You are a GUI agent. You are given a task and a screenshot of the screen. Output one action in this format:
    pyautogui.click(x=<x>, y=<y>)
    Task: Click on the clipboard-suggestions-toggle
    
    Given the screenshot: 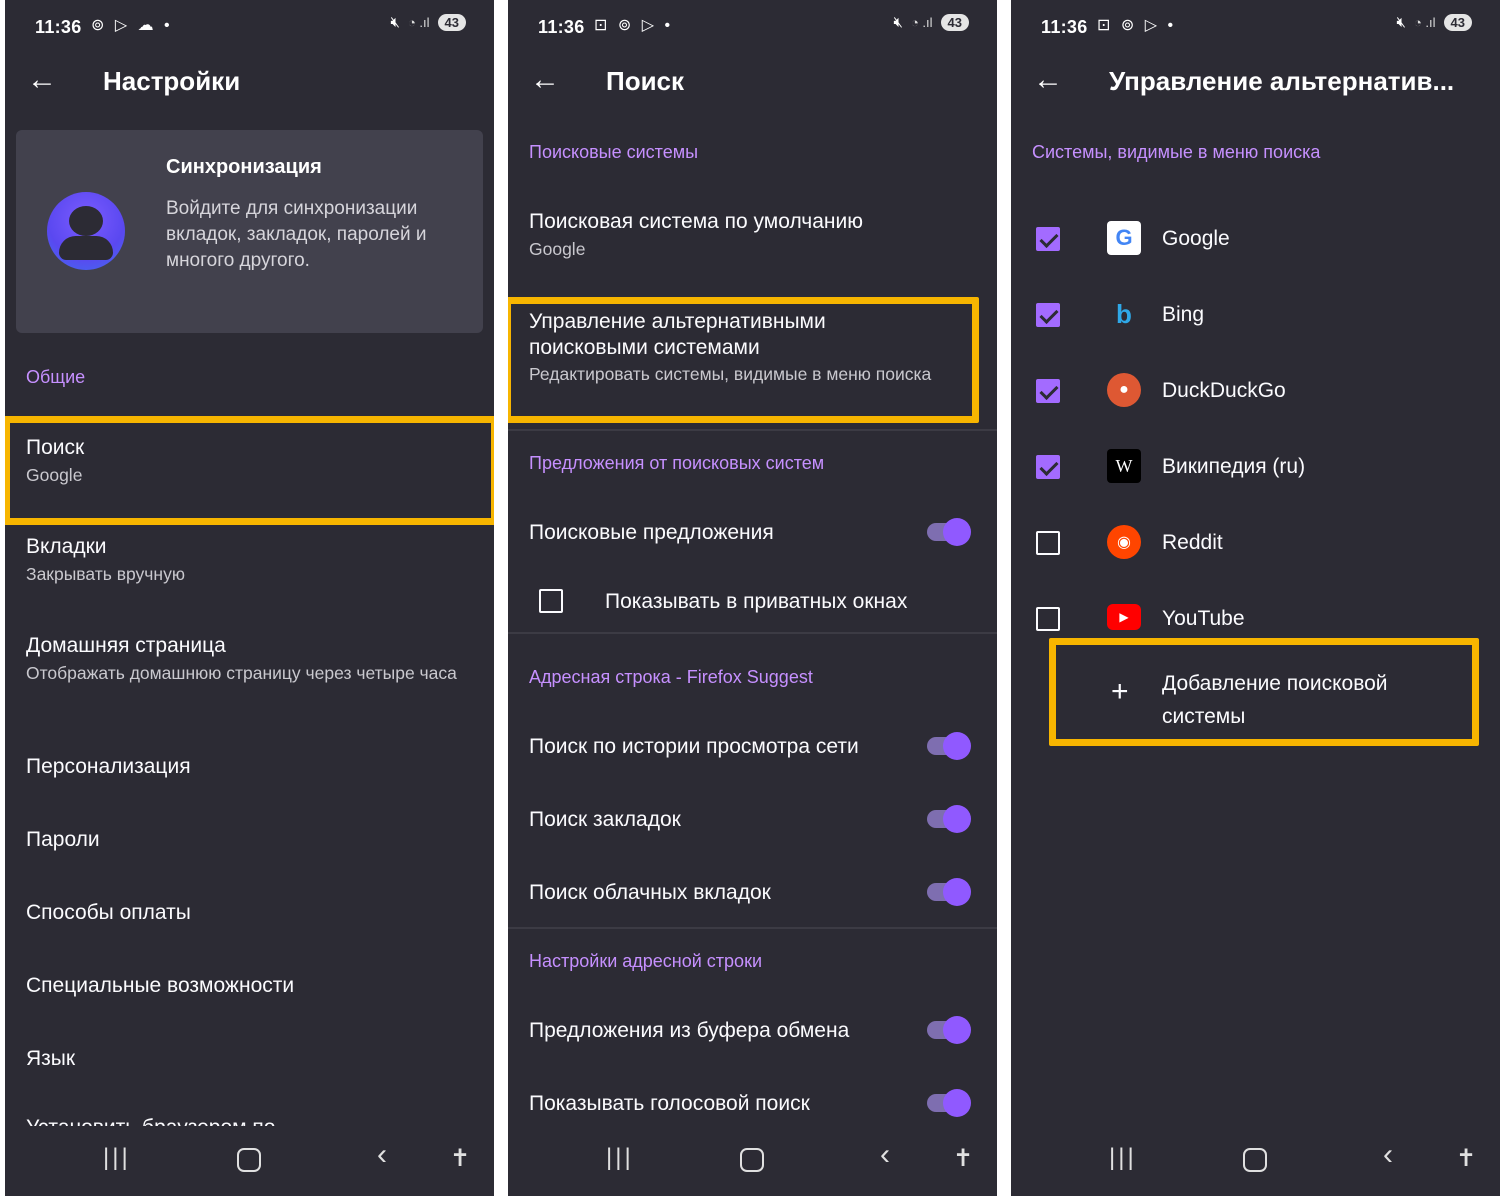 What is the action you would take?
    pyautogui.click(x=949, y=1030)
    